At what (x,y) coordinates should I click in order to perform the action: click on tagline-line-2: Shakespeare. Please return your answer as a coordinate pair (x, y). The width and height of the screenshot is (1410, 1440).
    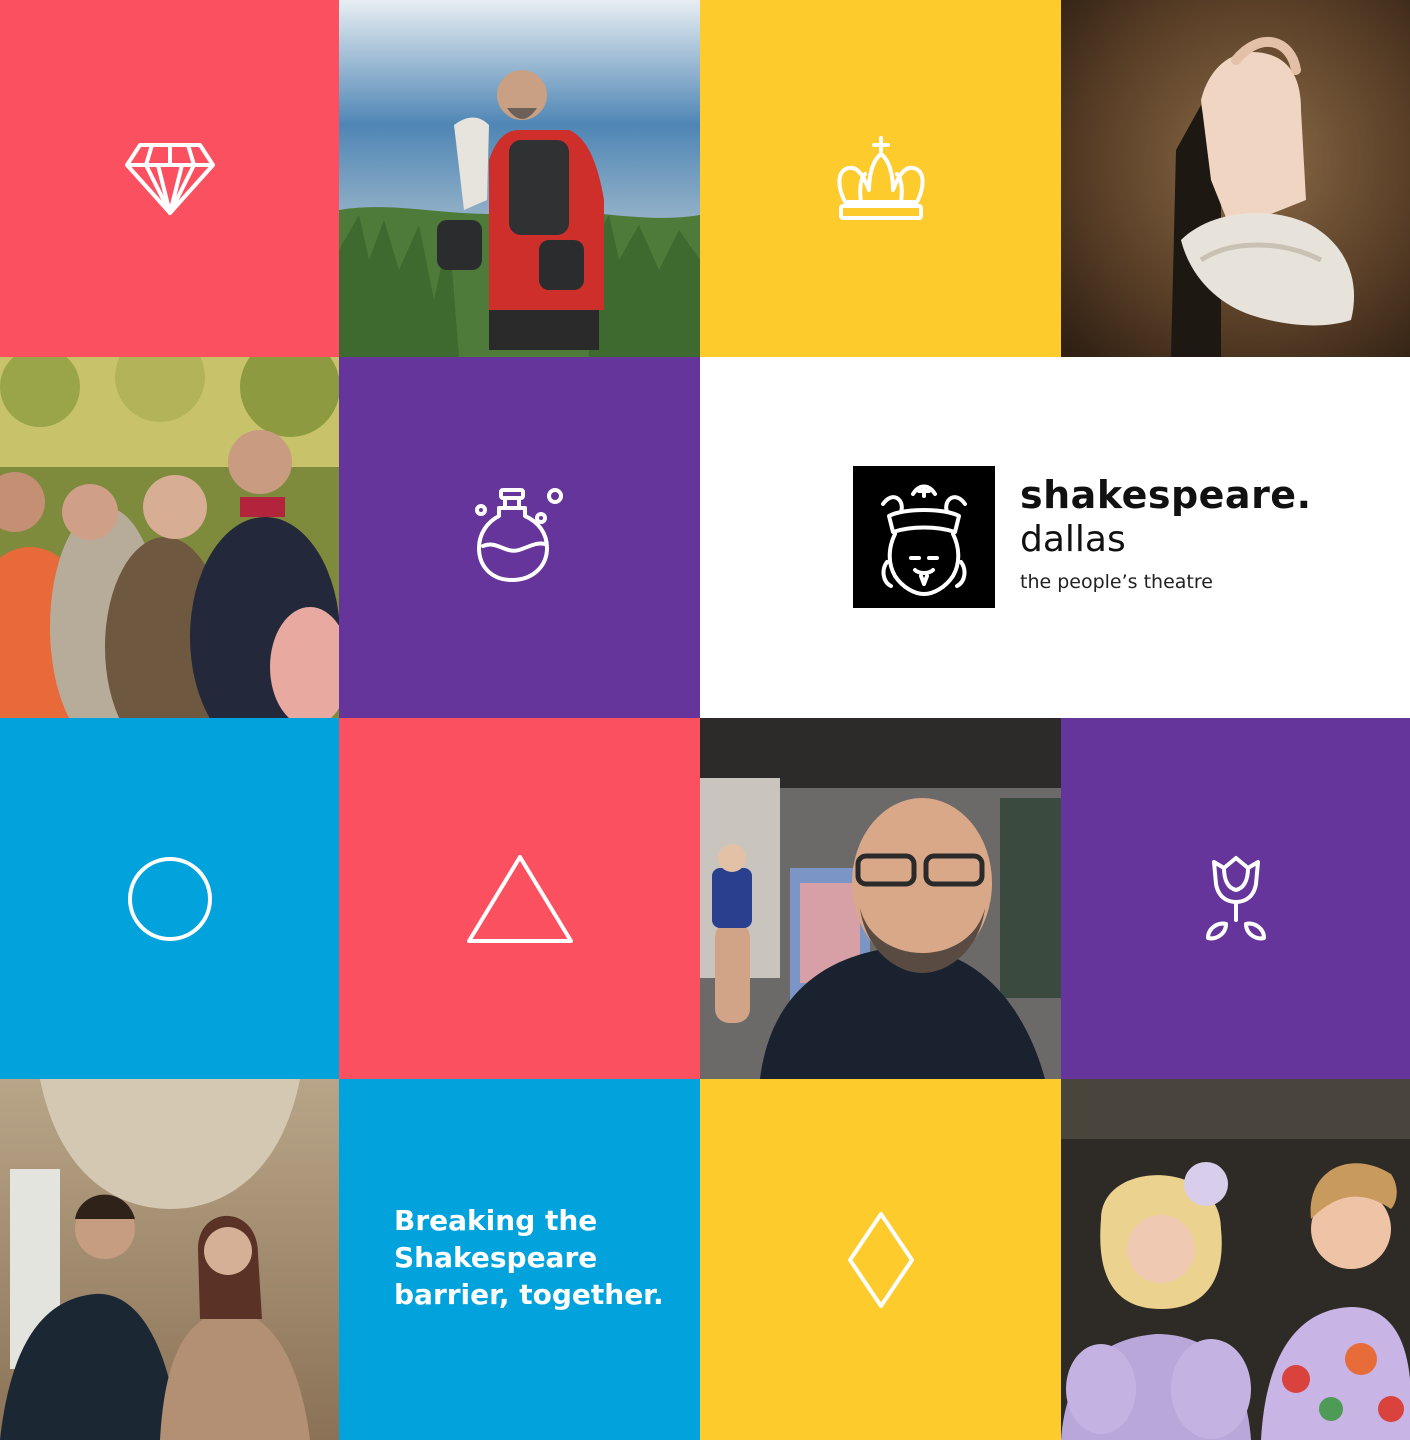
    Looking at the image, I should click on (496, 1257).